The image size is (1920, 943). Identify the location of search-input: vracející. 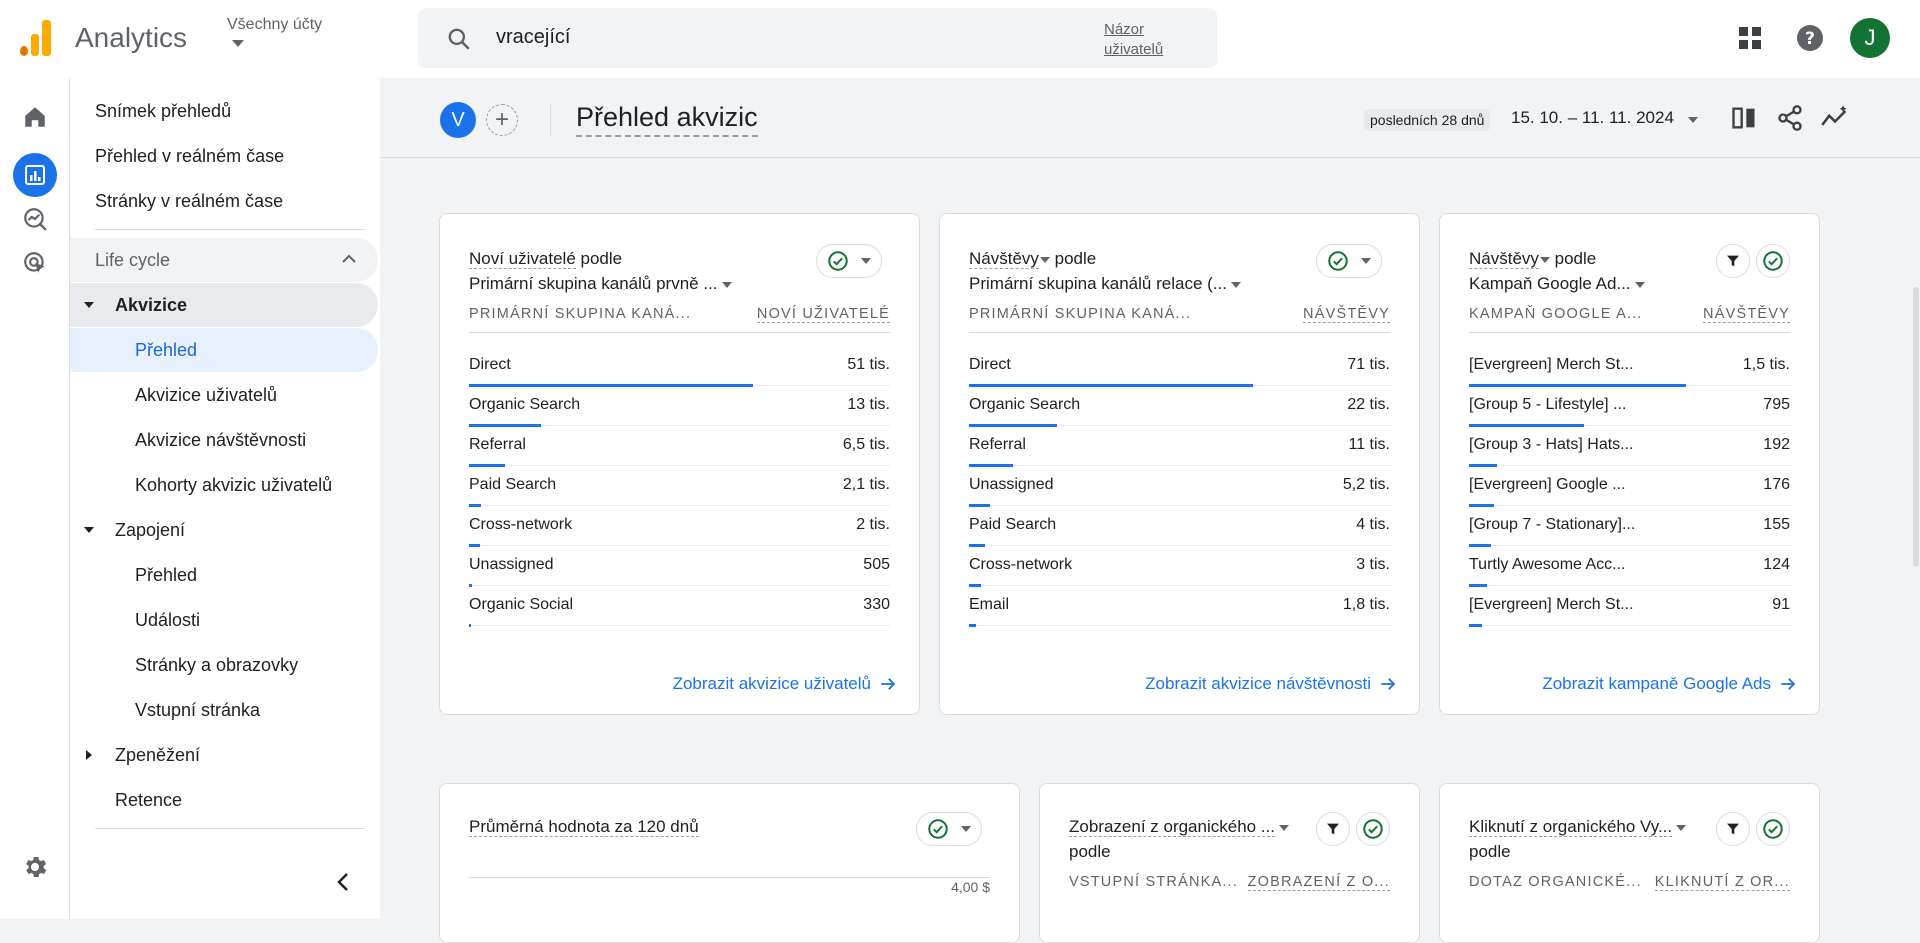
(533, 37).